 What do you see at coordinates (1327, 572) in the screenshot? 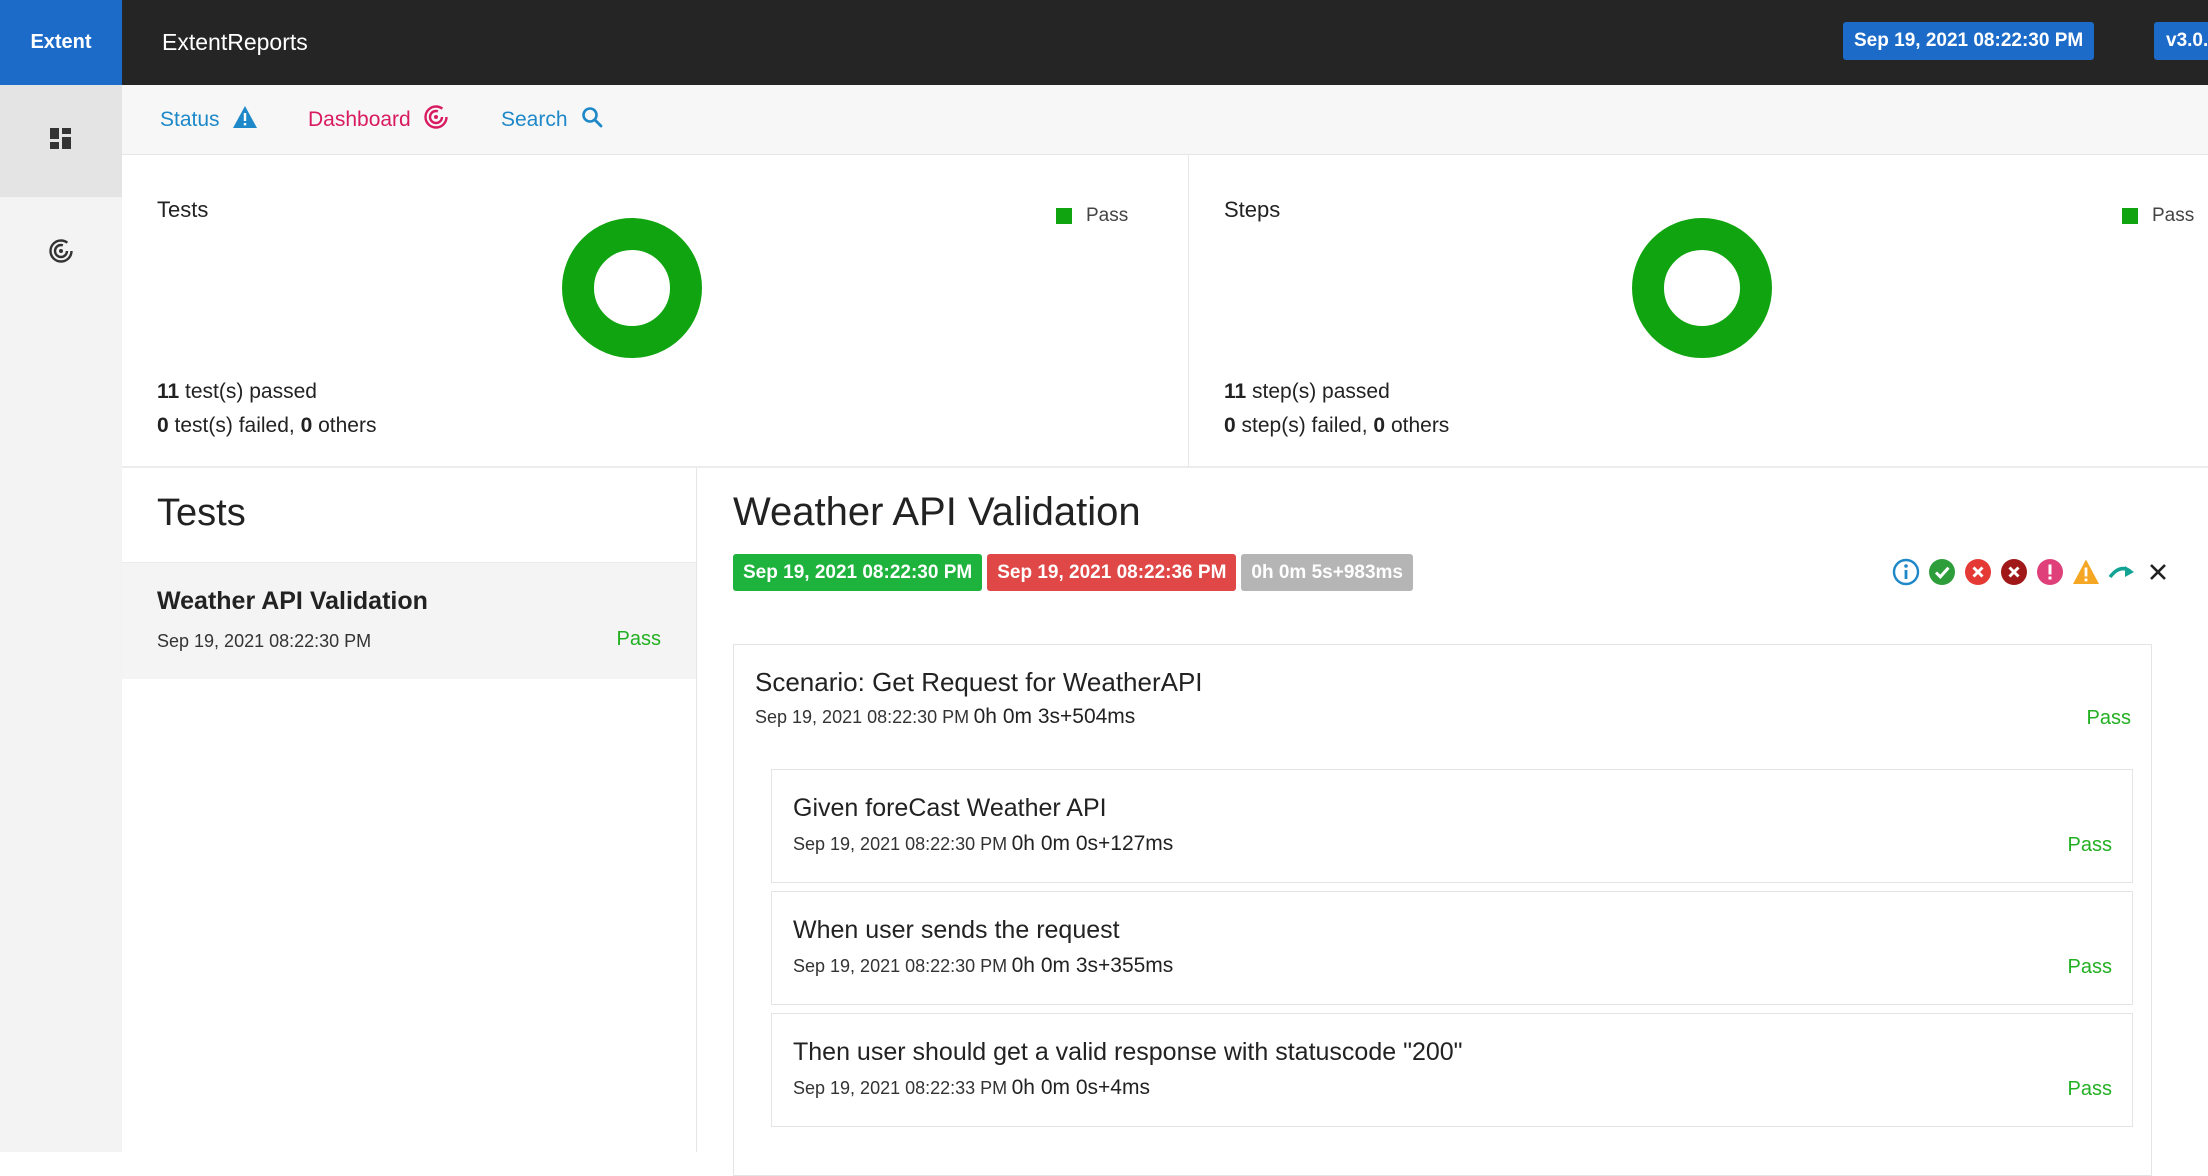
I see `duration-badge: 0h 0m 5s+983ms` at bounding box center [1327, 572].